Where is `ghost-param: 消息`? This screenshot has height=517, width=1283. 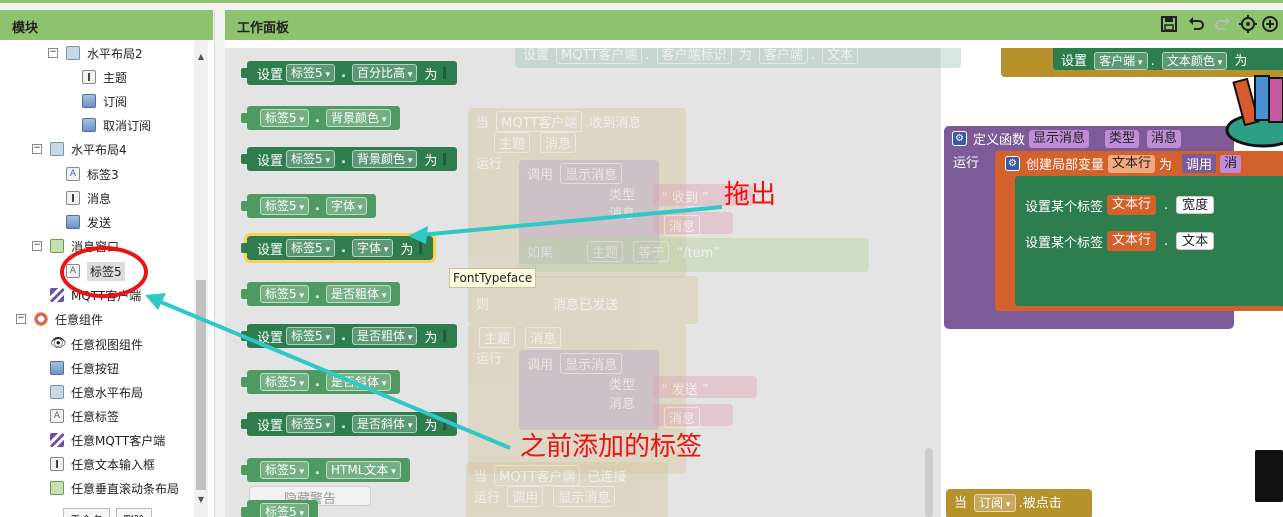
ghost-param: 消息 is located at coordinates (543, 337).